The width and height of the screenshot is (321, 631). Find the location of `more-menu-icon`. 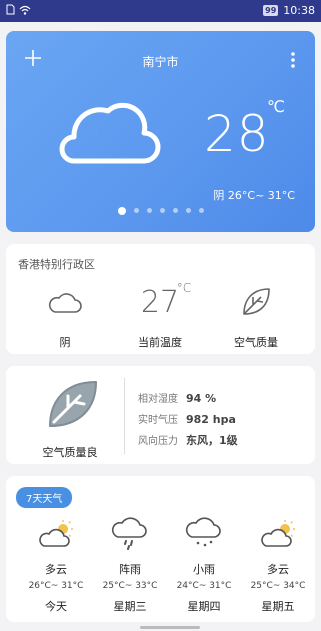

more-menu-icon is located at coordinates (293, 60).